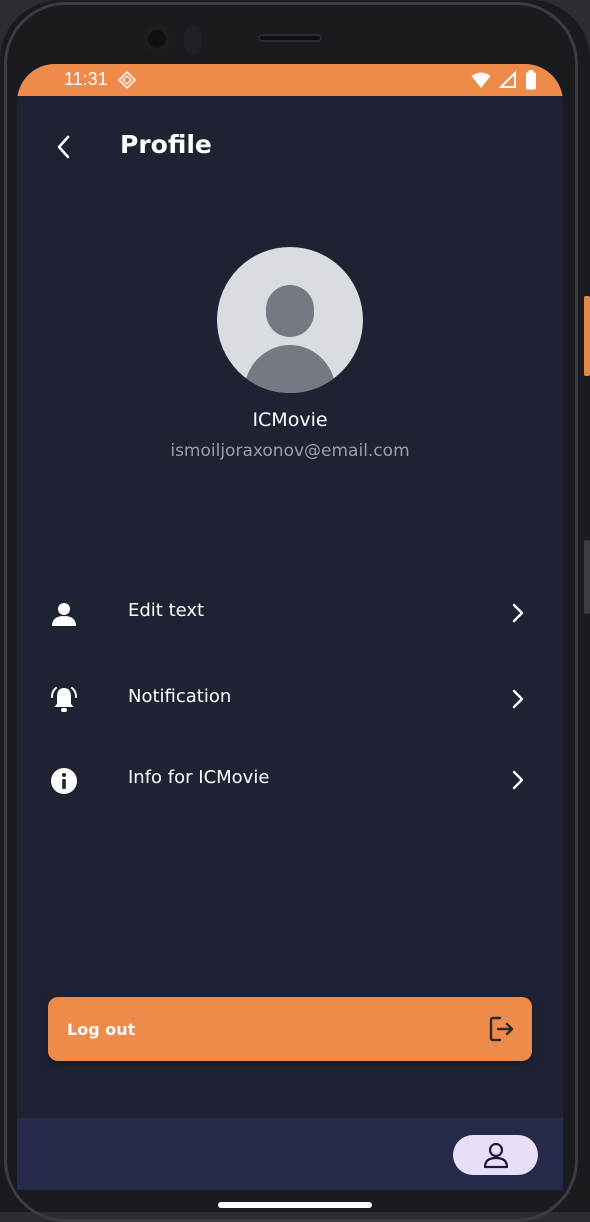 The image size is (590, 1222). I want to click on signal-icon, so click(507, 79).